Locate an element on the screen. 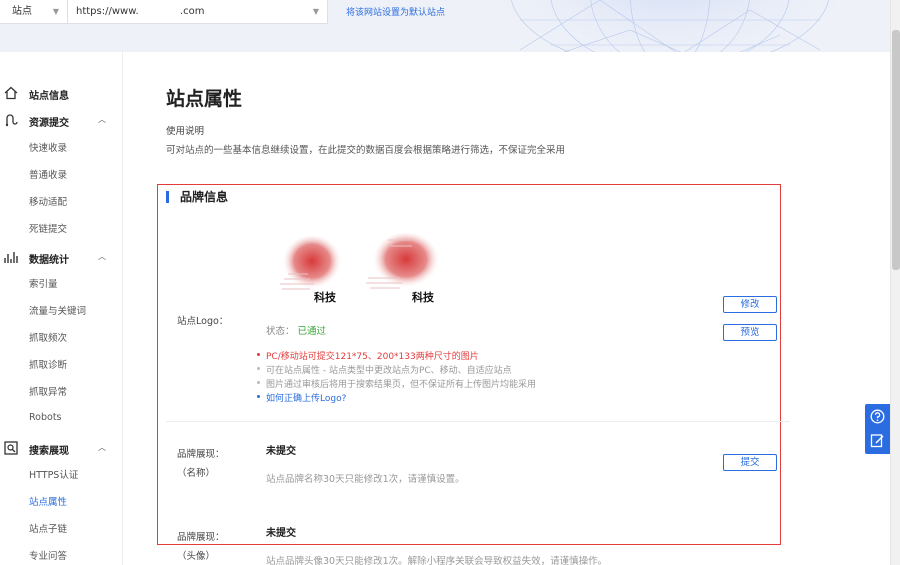 This screenshot has width=900, height=565. brand-avatar-status: 未提交 is located at coordinates (281, 533).